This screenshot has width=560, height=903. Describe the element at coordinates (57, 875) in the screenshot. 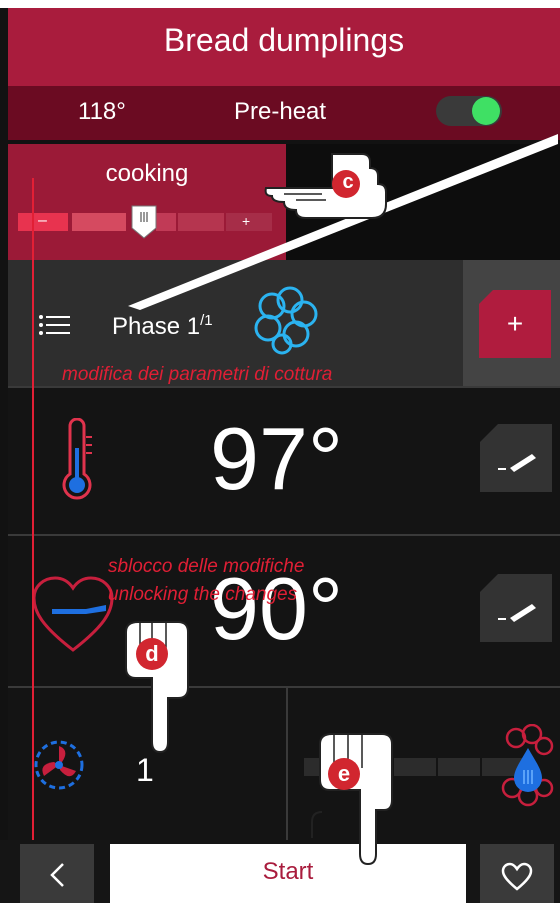

I see `chevron-left-icon` at that location.